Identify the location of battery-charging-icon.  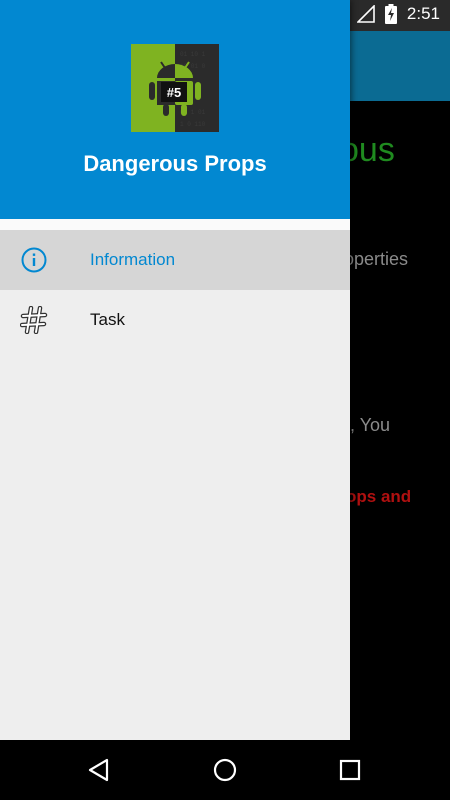
(390, 14).